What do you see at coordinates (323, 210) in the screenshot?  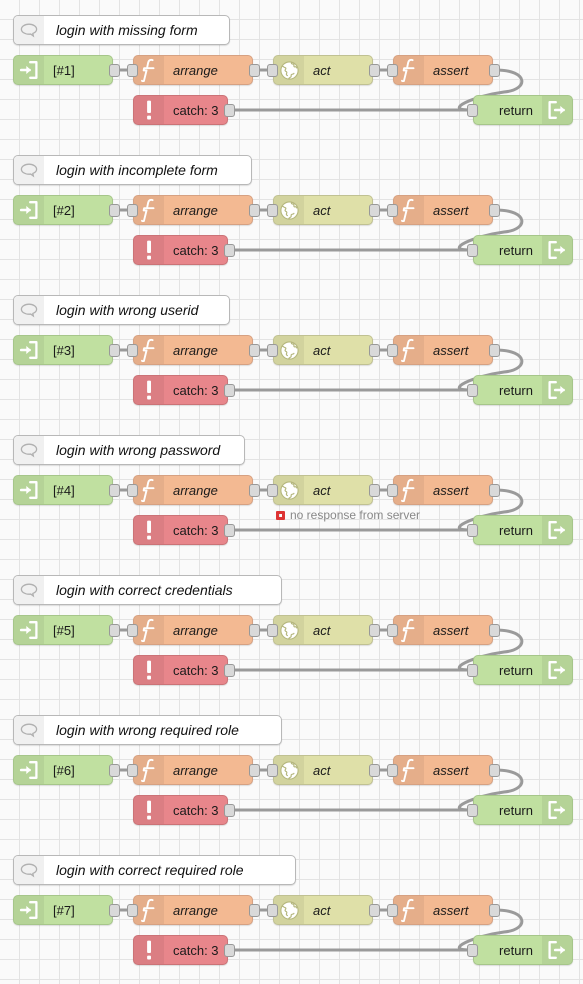 I see `http-request-node-act-2: act` at bounding box center [323, 210].